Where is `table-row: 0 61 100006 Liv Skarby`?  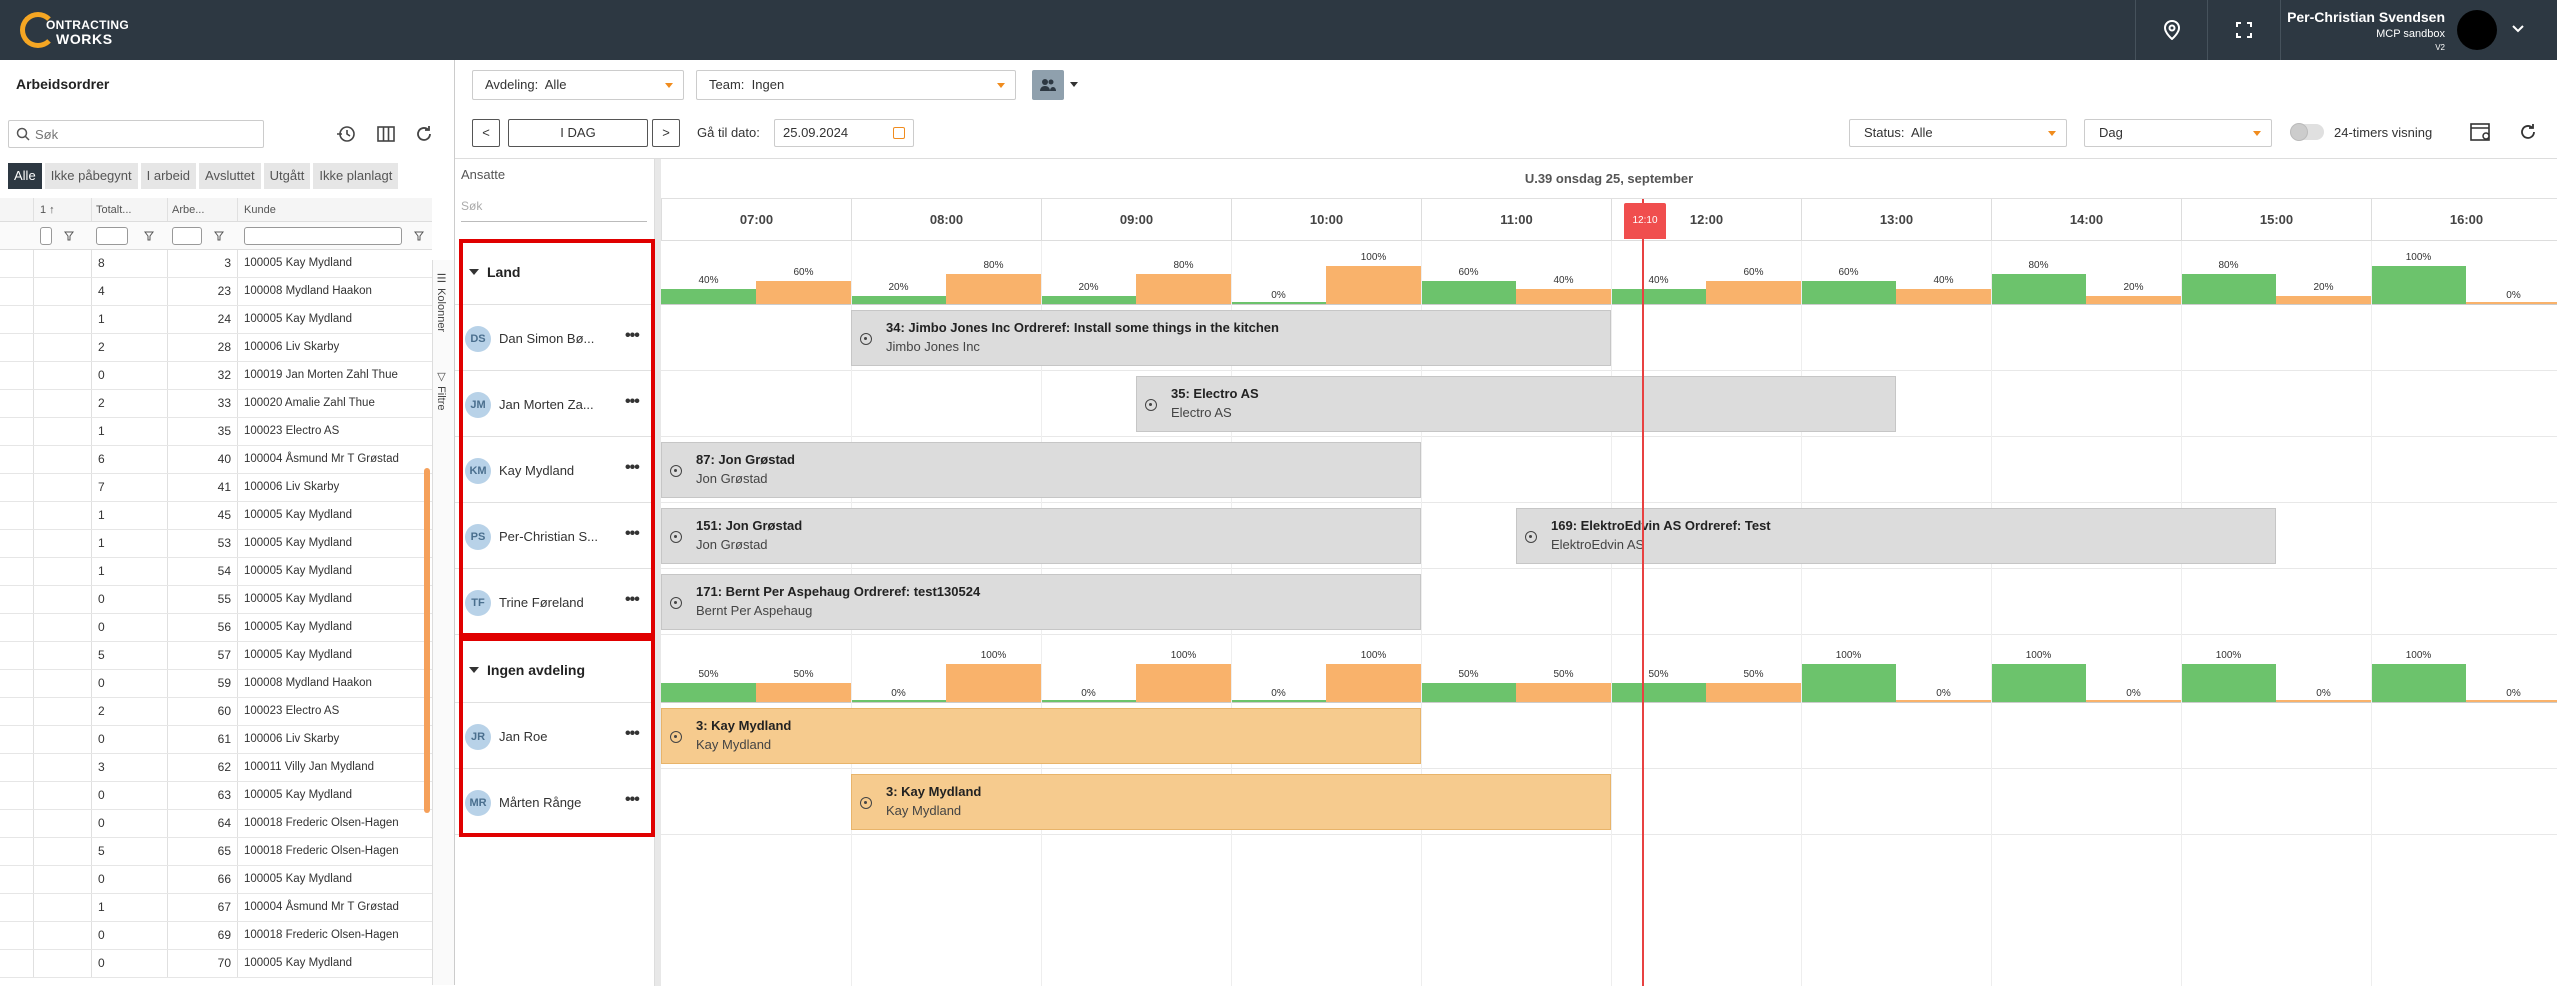 table-row: 0 61 100006 Liv Skarby is located at coordinates (216, 740).